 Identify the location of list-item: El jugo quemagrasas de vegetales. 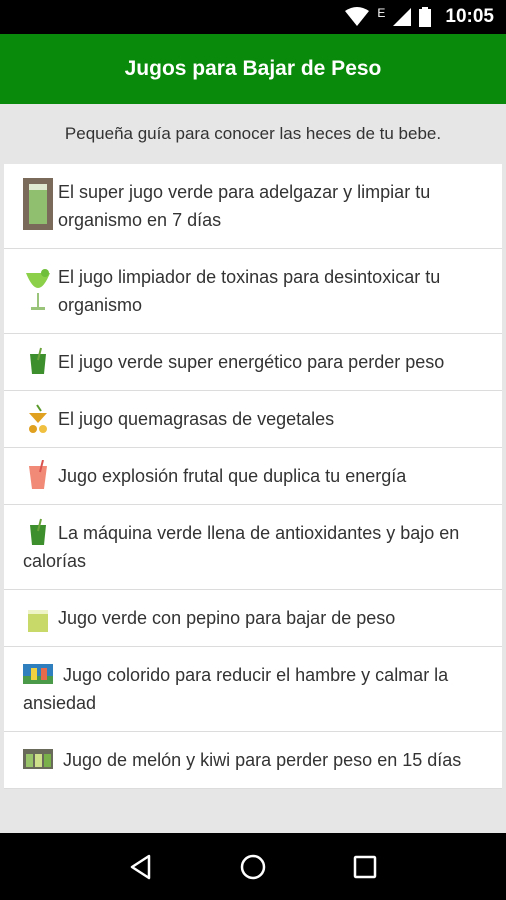
(253, 419).